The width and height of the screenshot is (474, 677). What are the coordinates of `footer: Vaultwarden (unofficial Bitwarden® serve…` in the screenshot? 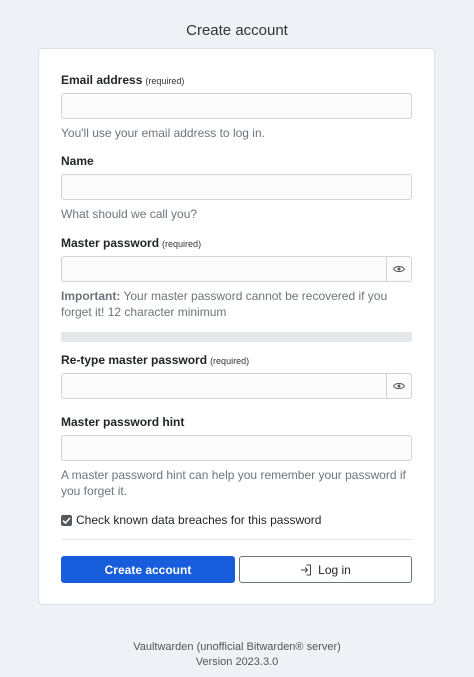 It's located at (237, 655).